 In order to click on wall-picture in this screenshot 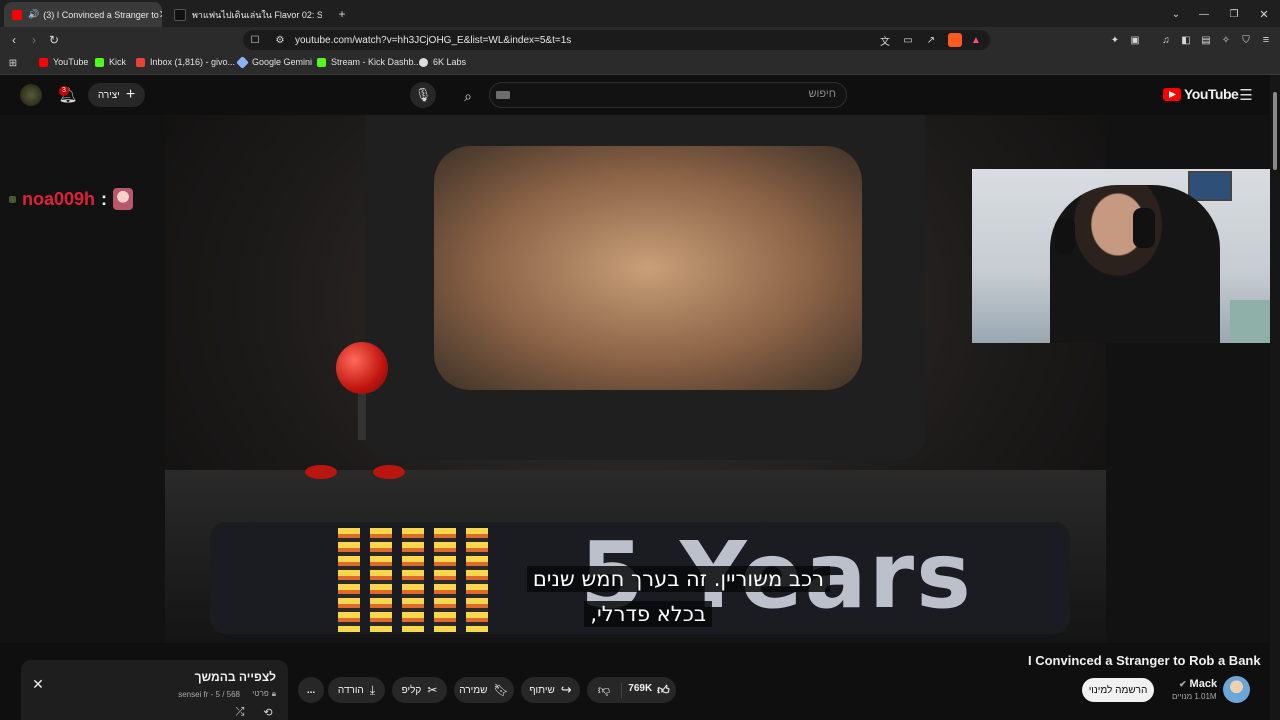, I will do `click(1210, 186)`.